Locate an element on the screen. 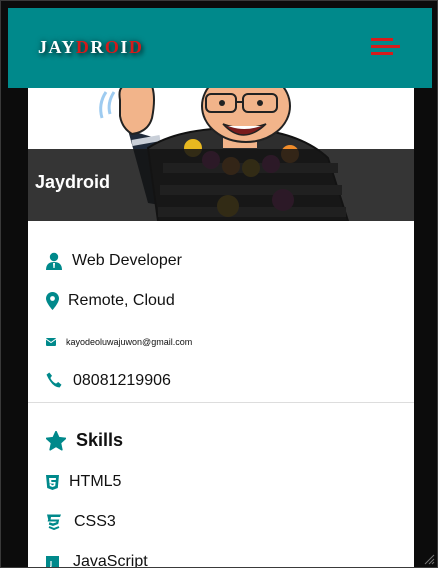 Image resolution: width=438 pixels, height=568 pixels. skills-title: Skills is located at coordinates (100, 440).